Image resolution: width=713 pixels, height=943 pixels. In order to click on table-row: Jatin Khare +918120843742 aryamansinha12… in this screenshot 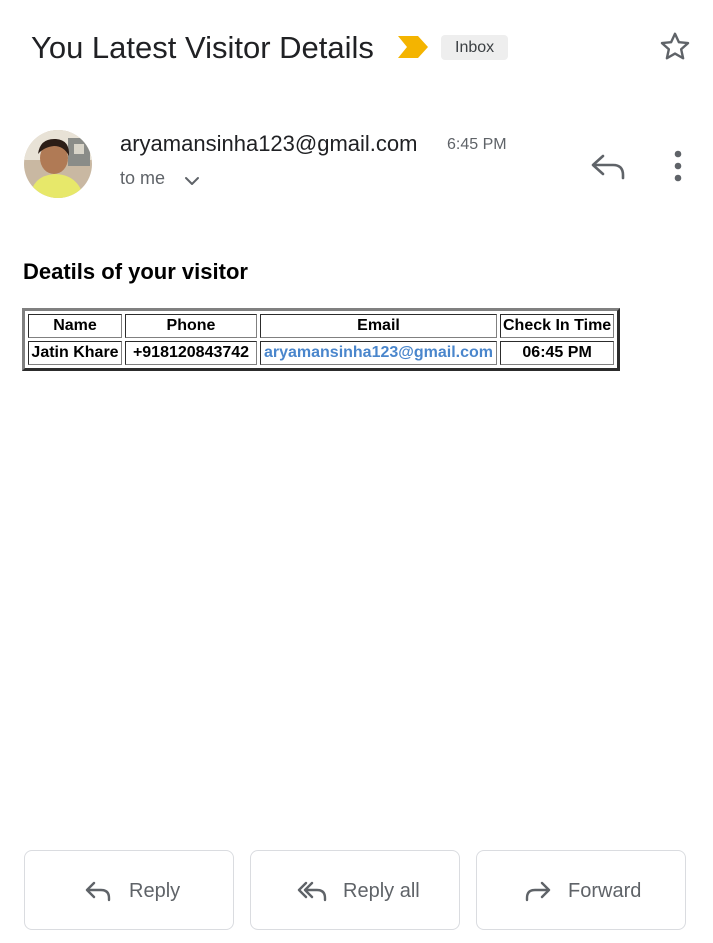, I will do `click(321, 353)`.